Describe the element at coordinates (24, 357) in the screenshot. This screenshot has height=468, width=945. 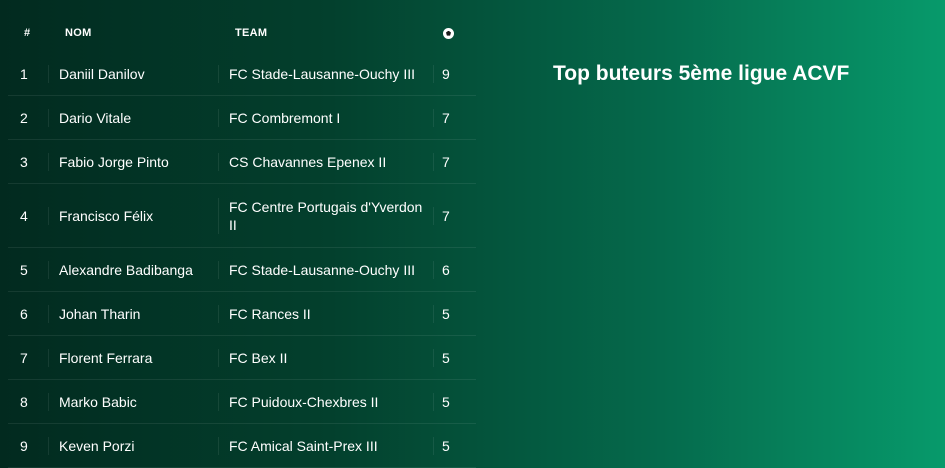
I see `row-rank: 7` at that location.